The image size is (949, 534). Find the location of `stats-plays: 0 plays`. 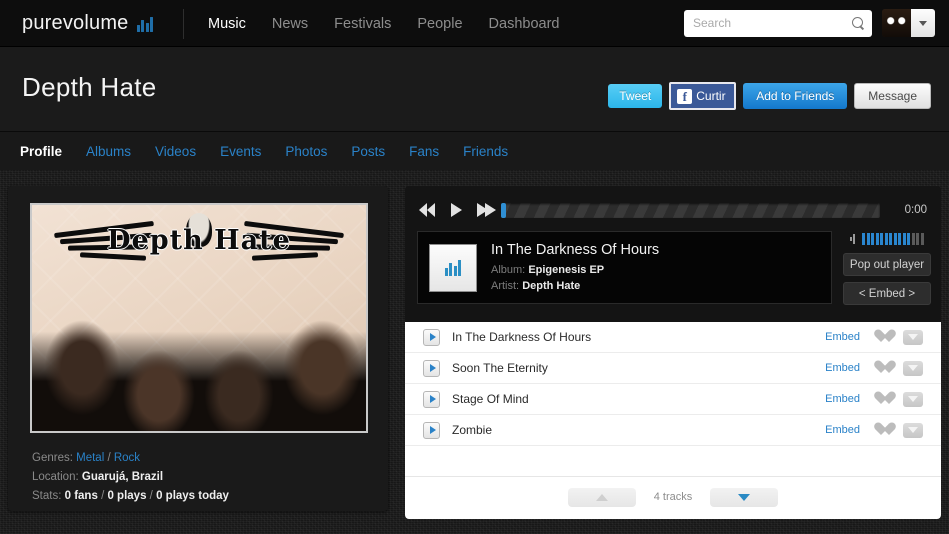

stats-plays: 0 plays is located at coordinates (127, 496).